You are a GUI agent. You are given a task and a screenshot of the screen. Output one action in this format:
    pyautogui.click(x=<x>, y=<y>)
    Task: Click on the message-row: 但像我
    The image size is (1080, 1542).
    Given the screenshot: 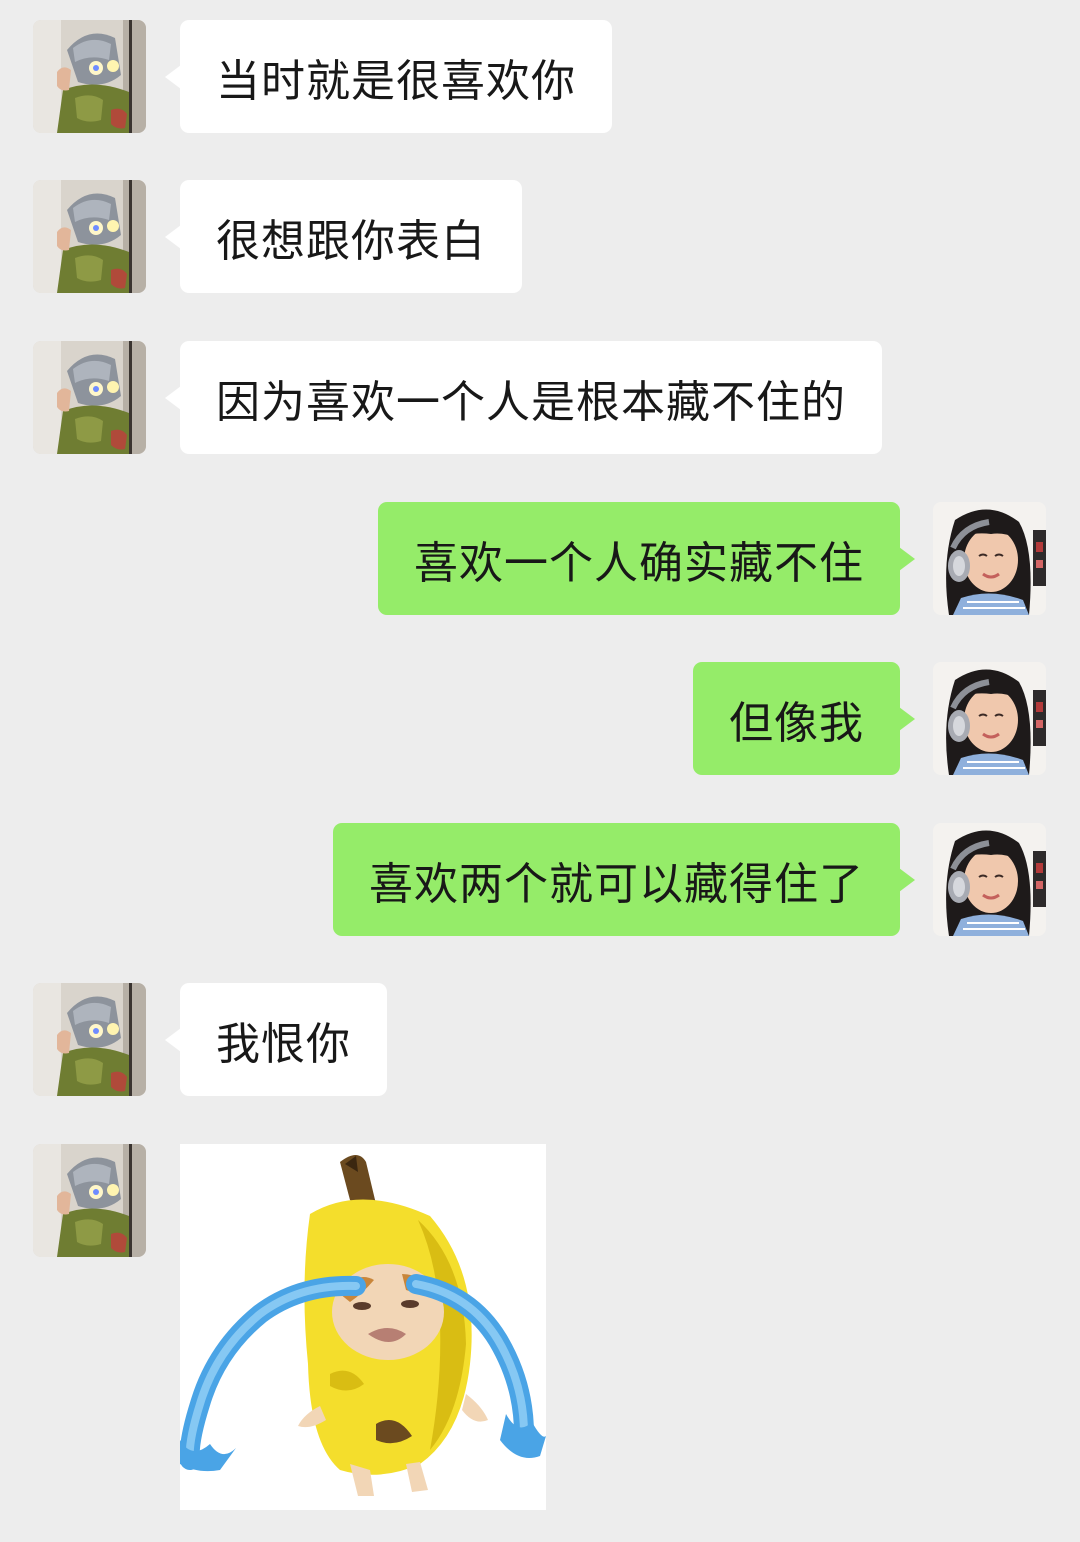 What is the action you would take?
    pyautogui.click(x=540, y=718)
    